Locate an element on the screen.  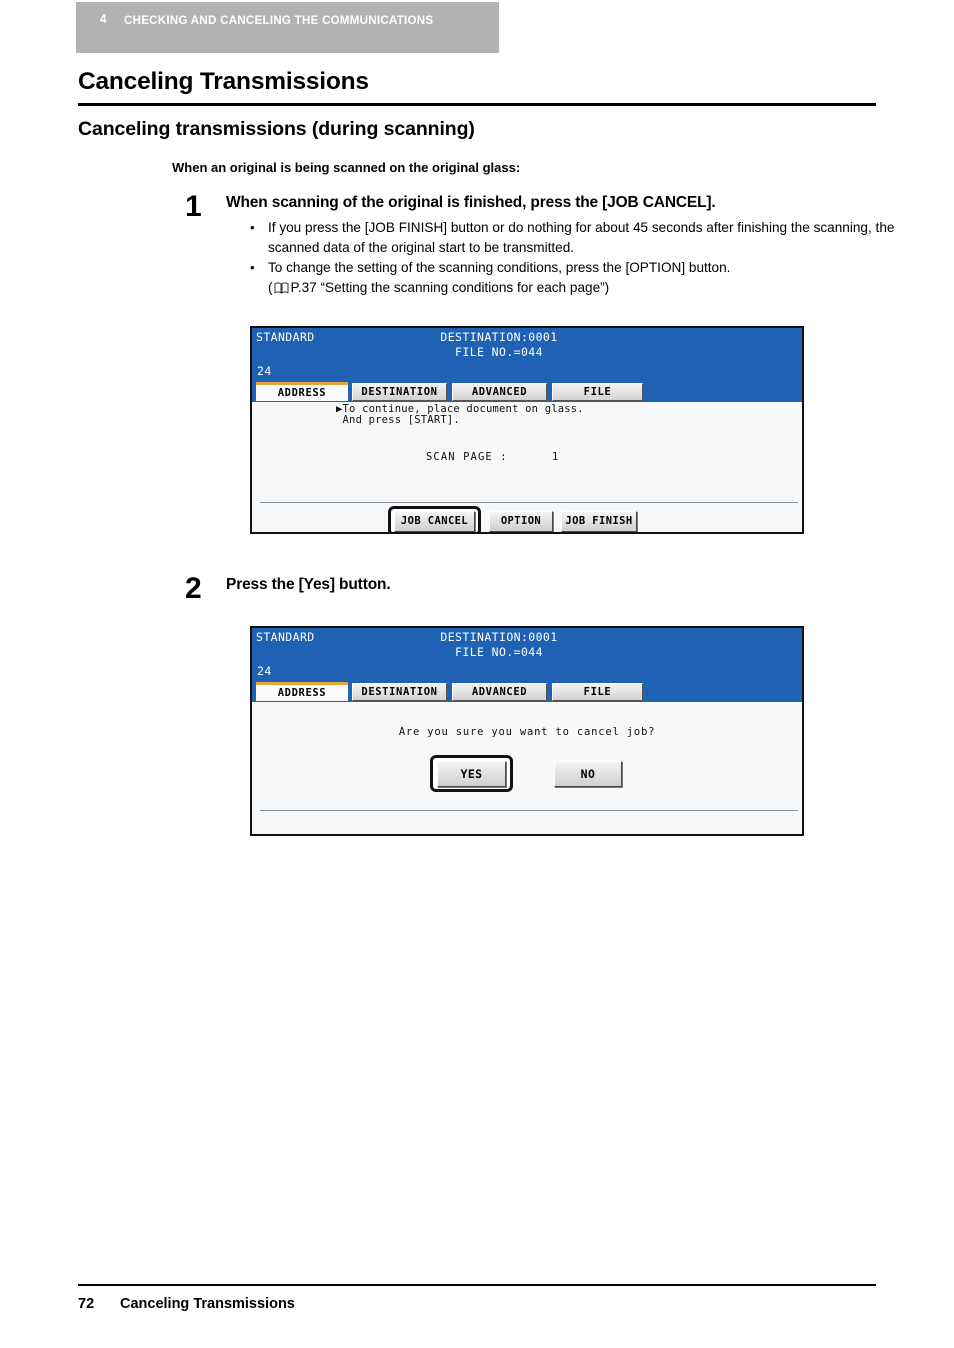
lcd-button-job-cancel: JOB CANCEL is located at coordinates (434, 521).